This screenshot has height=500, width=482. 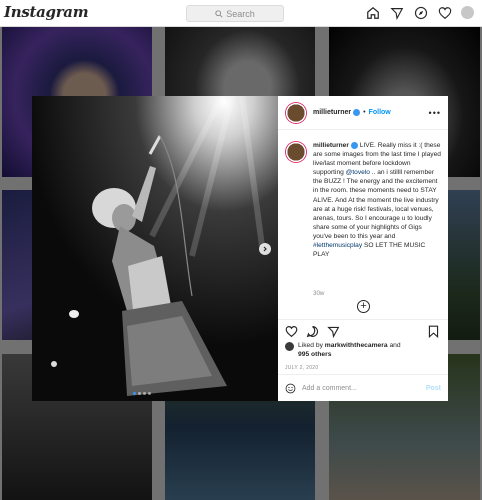 I want to click on post-comment-button: Post, so click(x=433, y=388).